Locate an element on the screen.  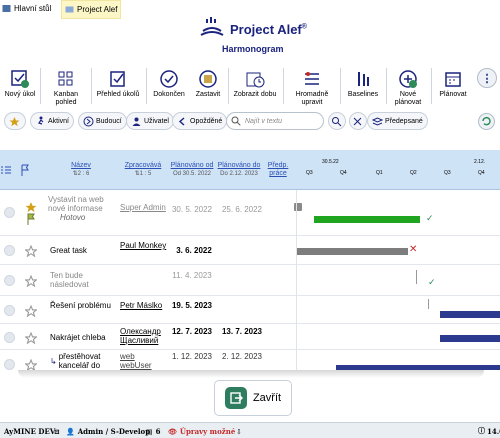
edit-mode: 👁 Úpravy možné is located at coordinates (201, 430).